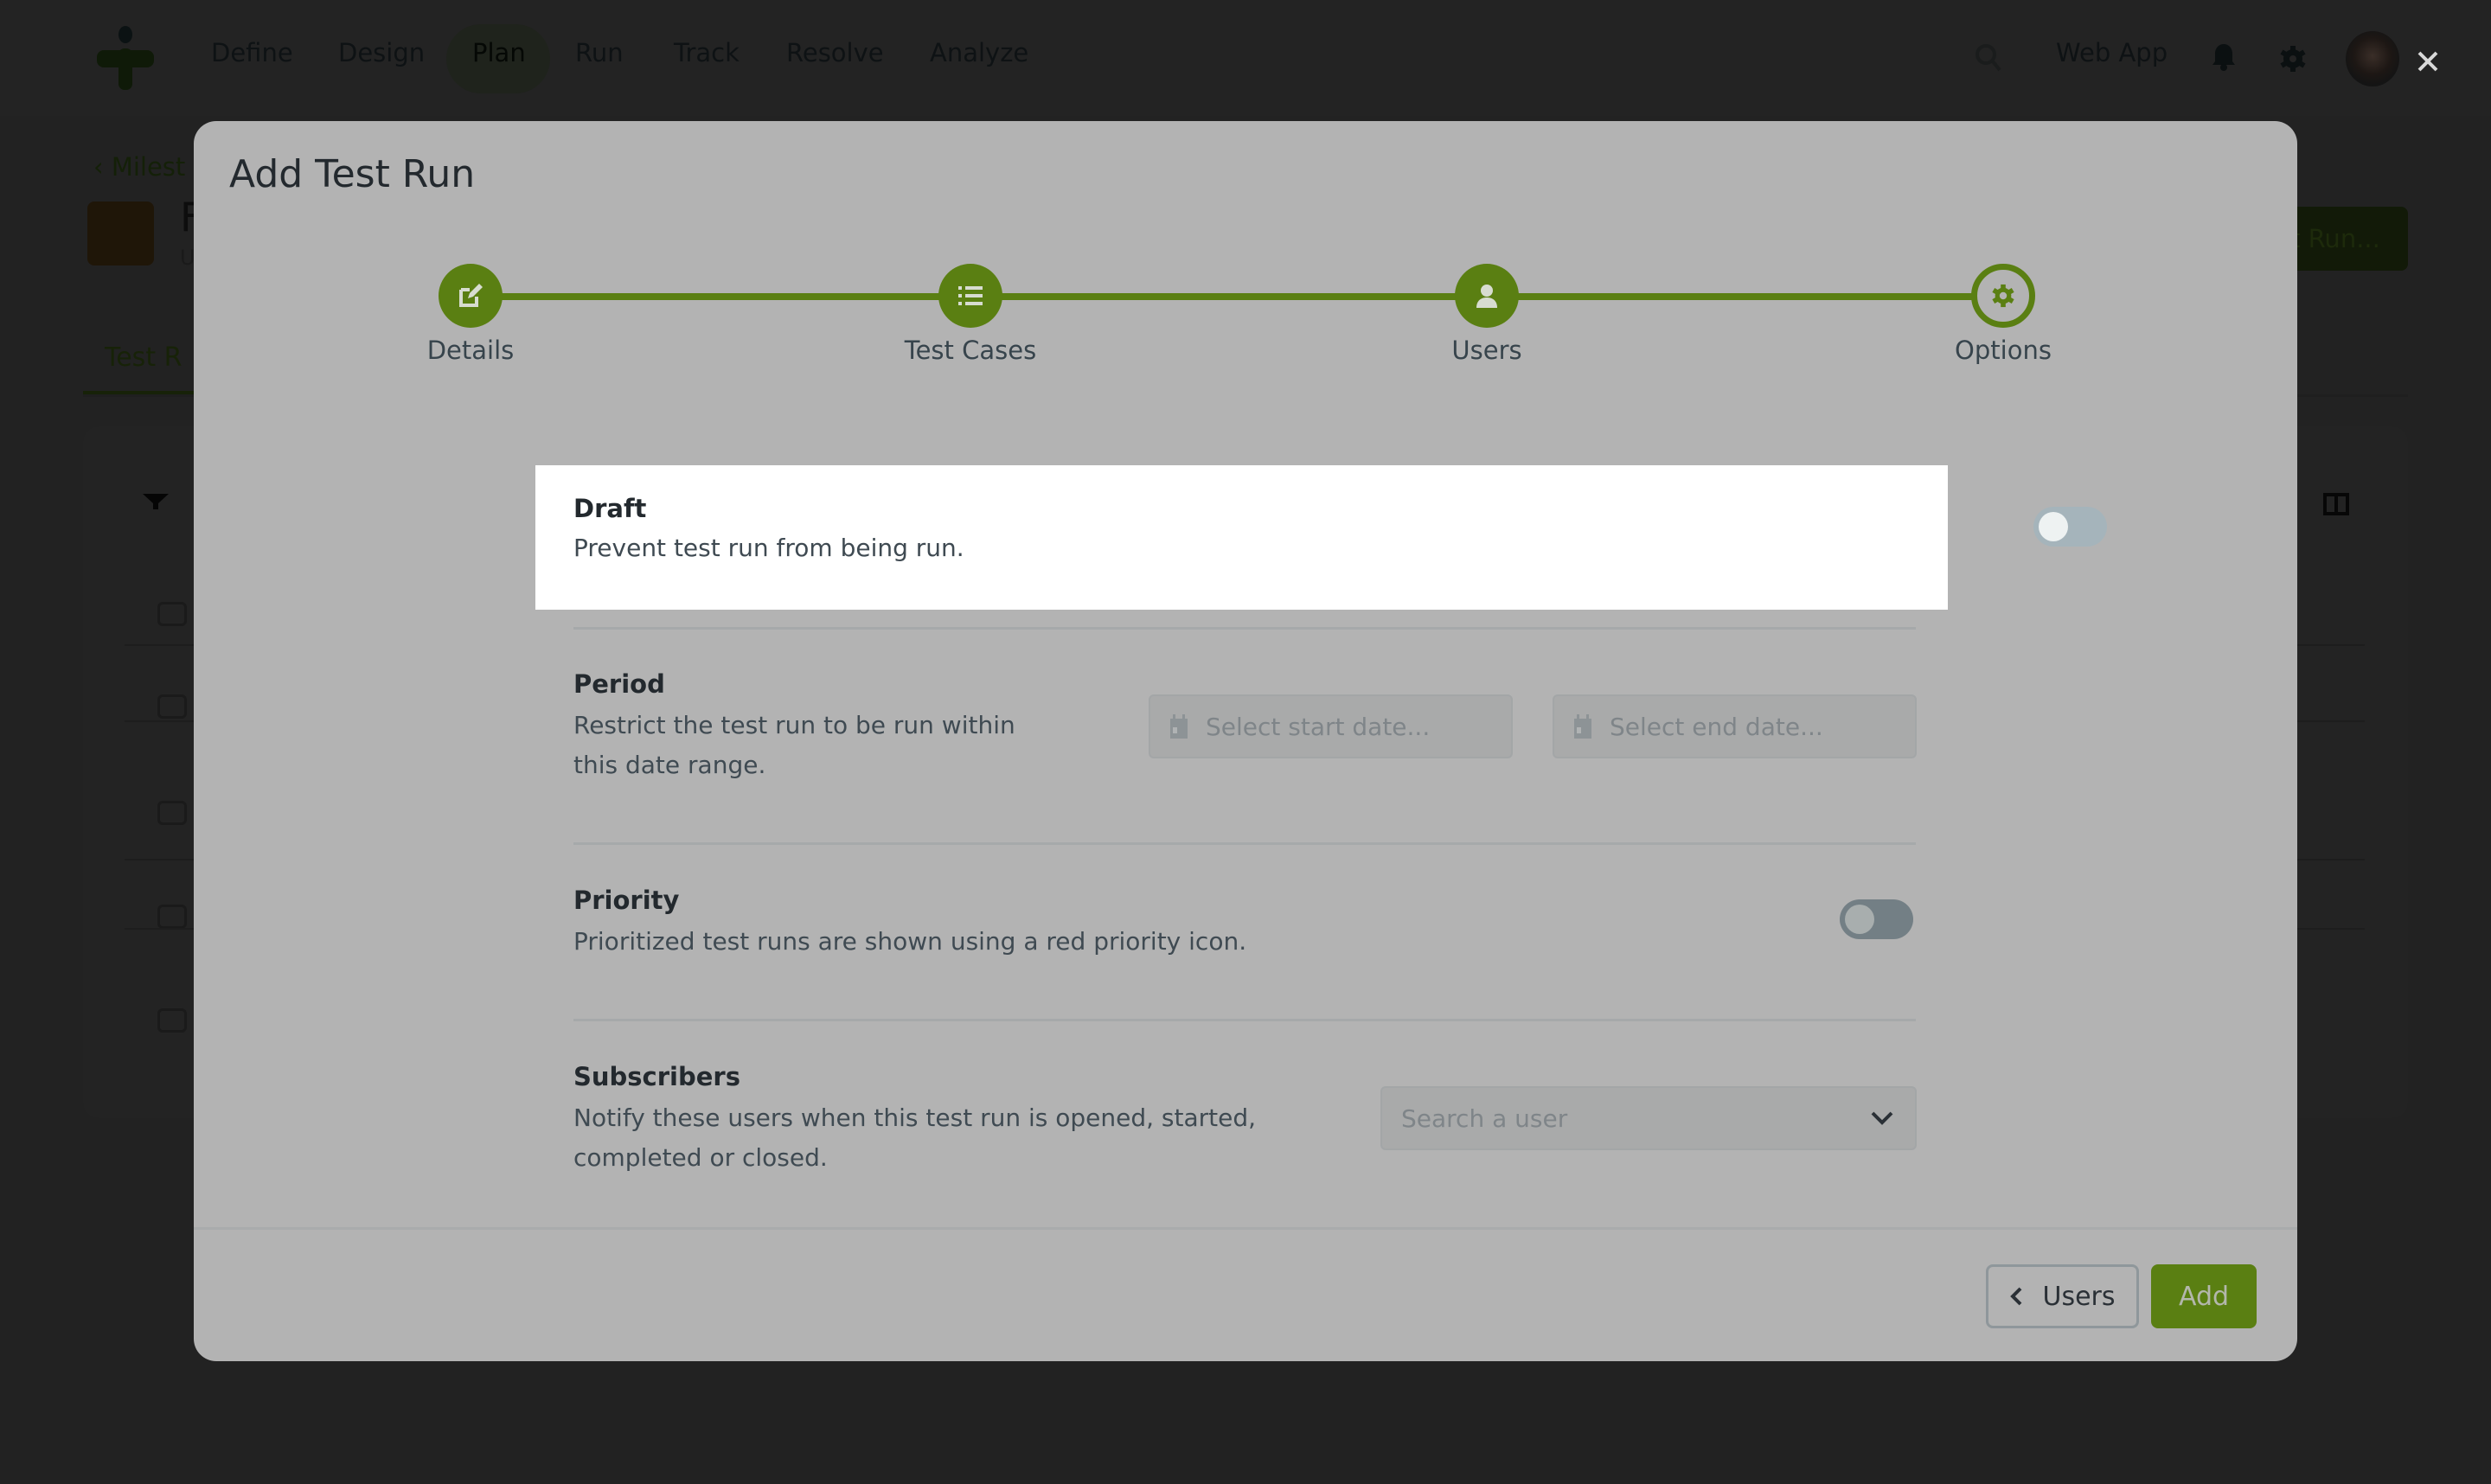 The image size is (2491, 1484). I want to click on period-description-line2: this date range., so click(669, 765).